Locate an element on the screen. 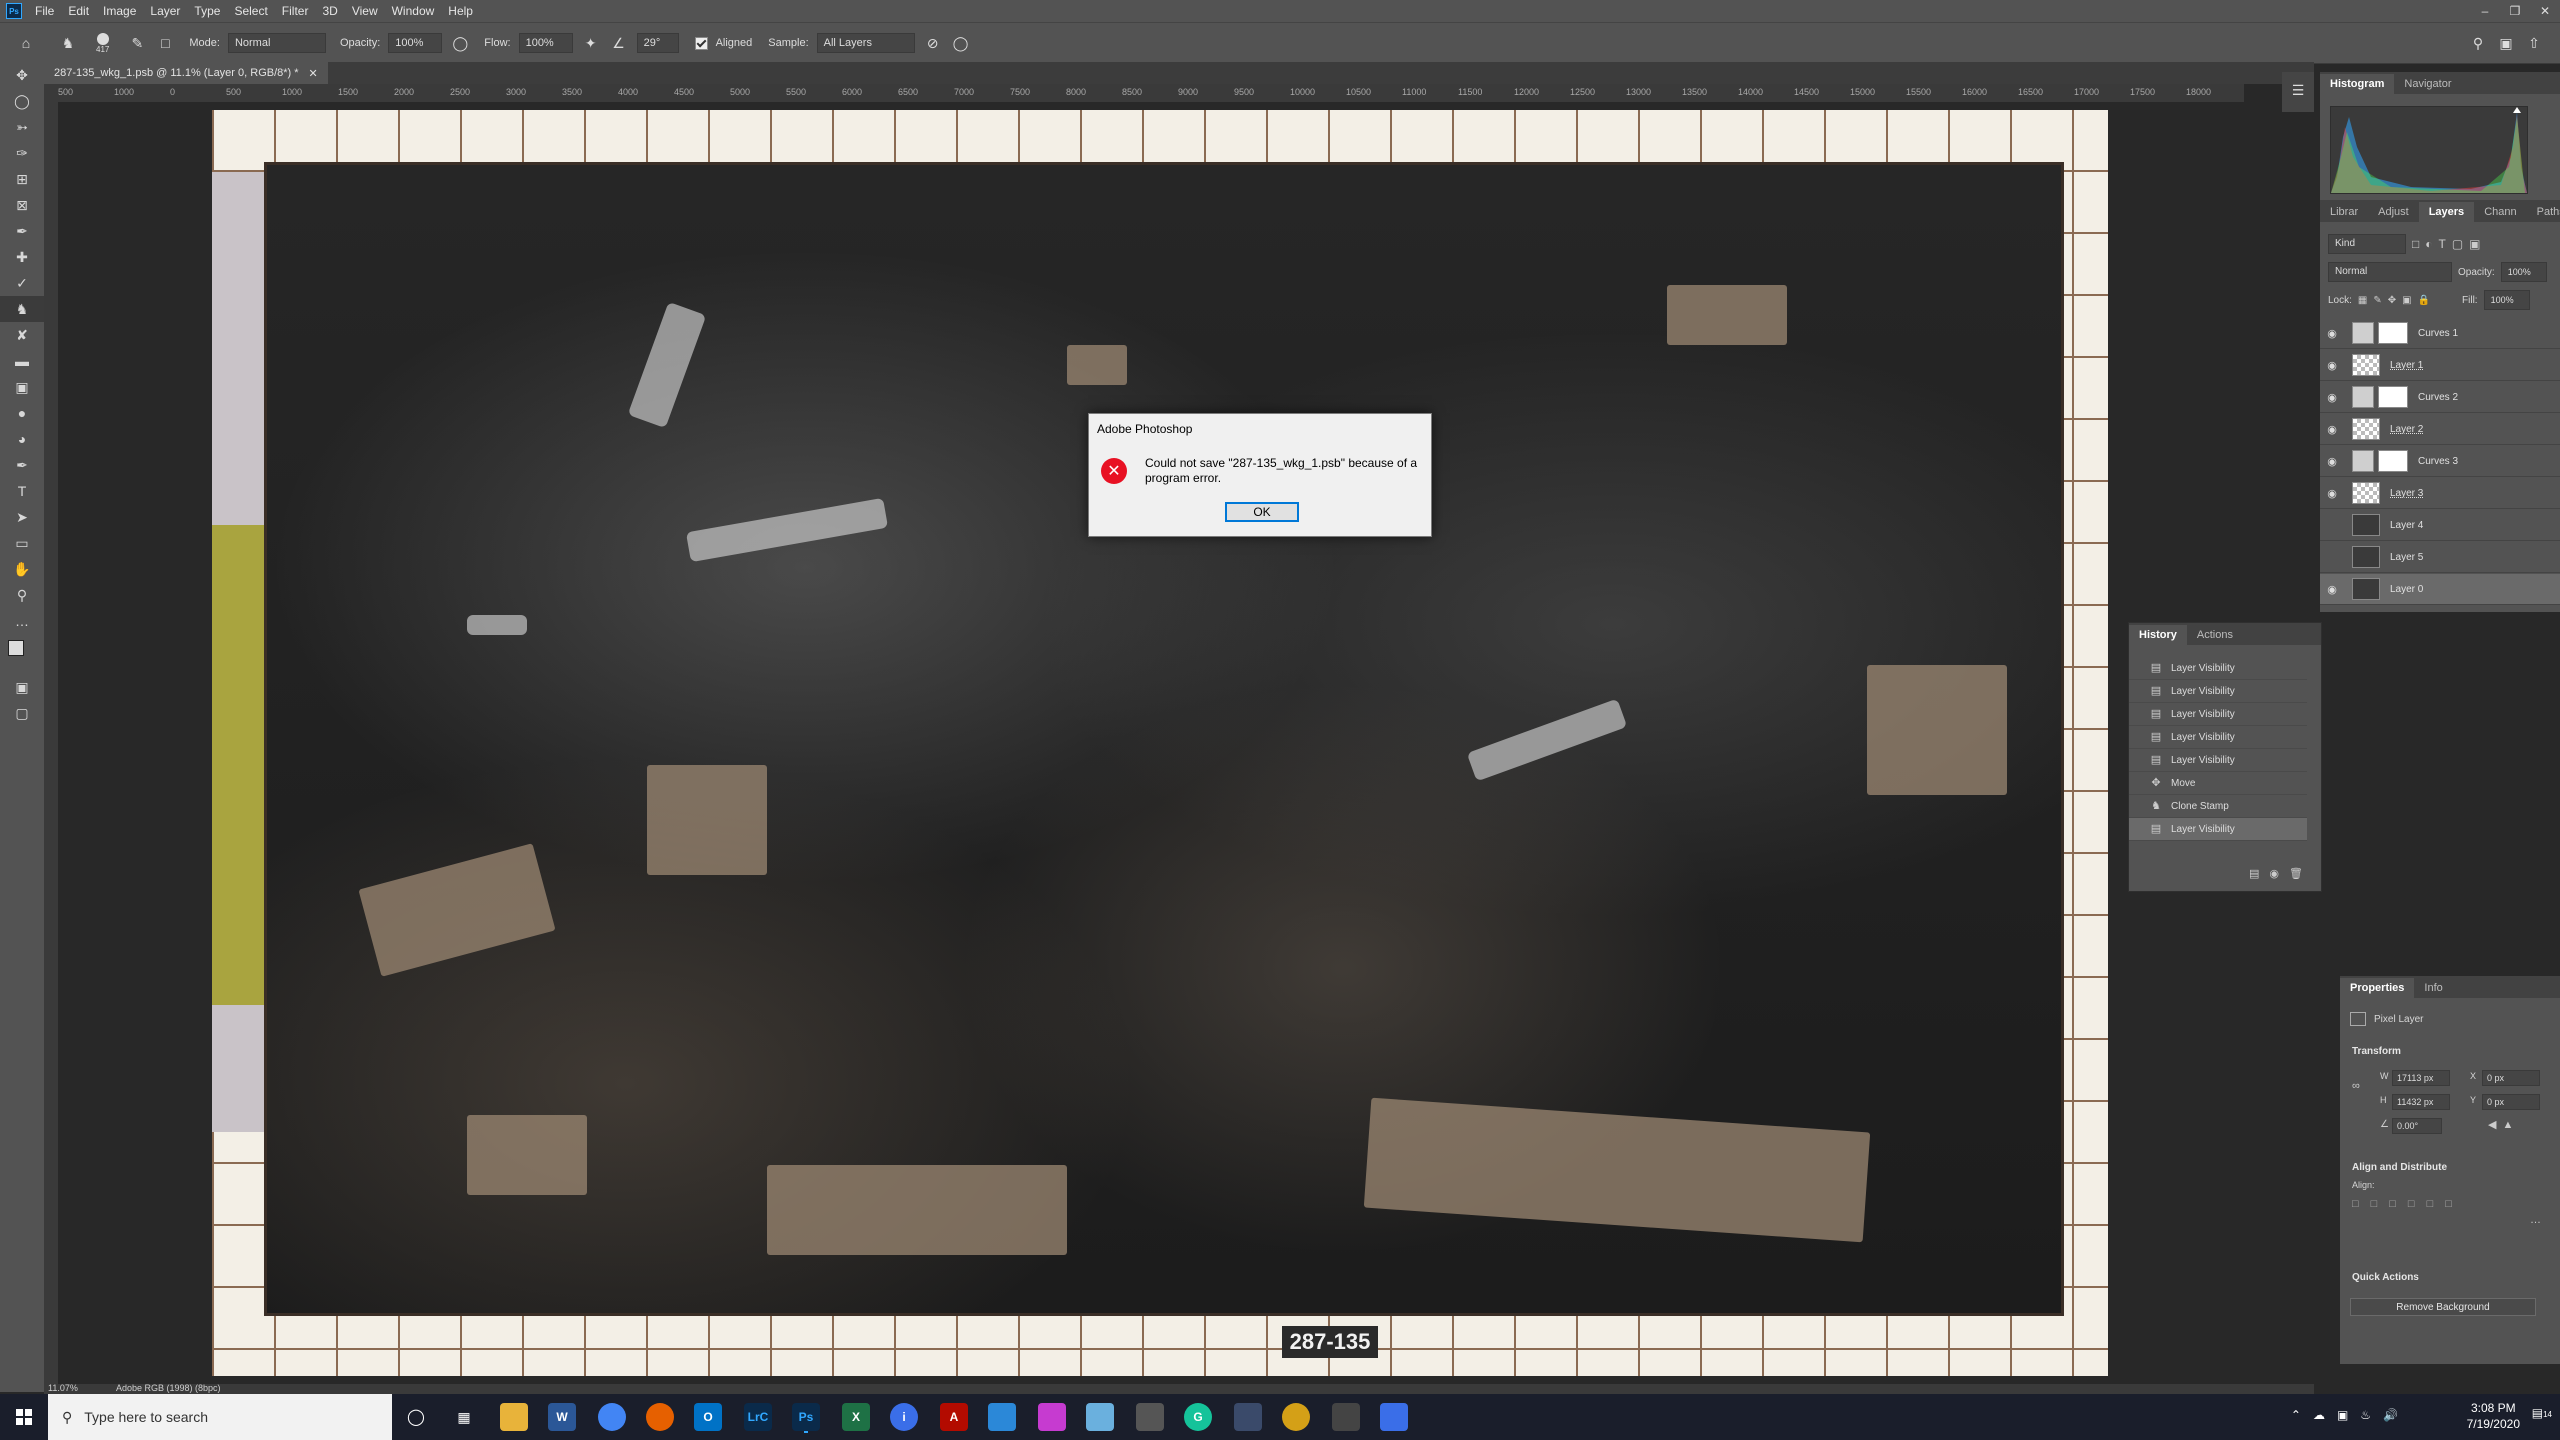 Image resolution: width=2560 pixels, height=1440 pixels. clone-source-icon: □ is located at coordinates (165, 43).